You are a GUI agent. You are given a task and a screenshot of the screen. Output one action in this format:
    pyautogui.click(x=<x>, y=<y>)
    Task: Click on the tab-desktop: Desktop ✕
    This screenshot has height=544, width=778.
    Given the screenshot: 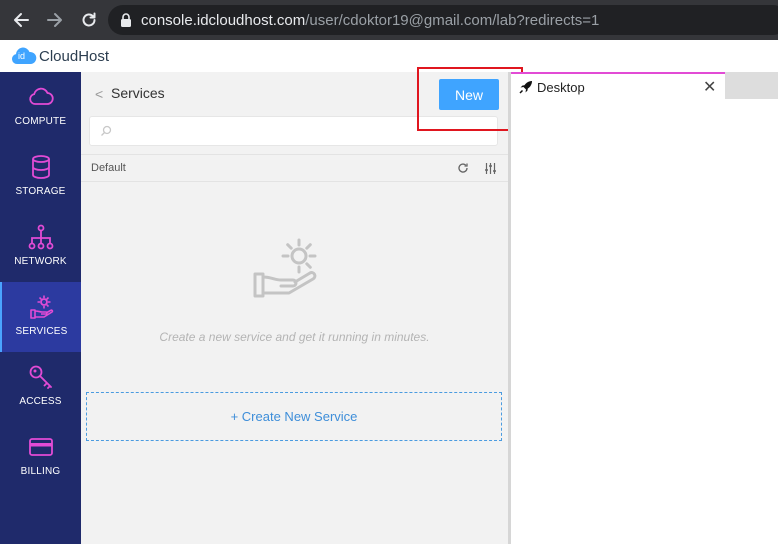 What is the action you would take?
    pyautogui.click(x=618, y=85)
    